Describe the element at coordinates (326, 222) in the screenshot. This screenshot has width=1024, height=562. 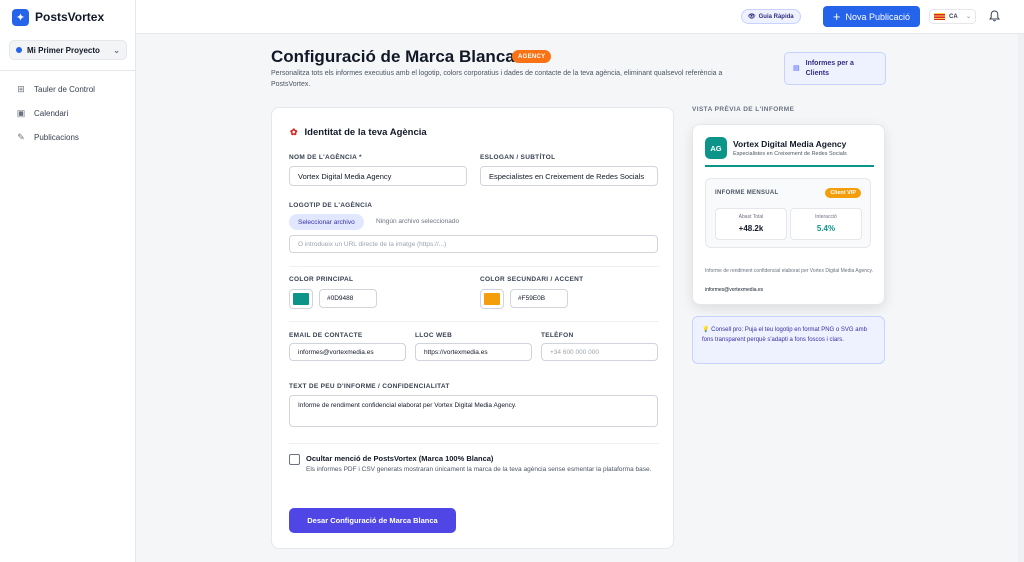
I see `select-file-button: Seleccionar archivo` at that location.